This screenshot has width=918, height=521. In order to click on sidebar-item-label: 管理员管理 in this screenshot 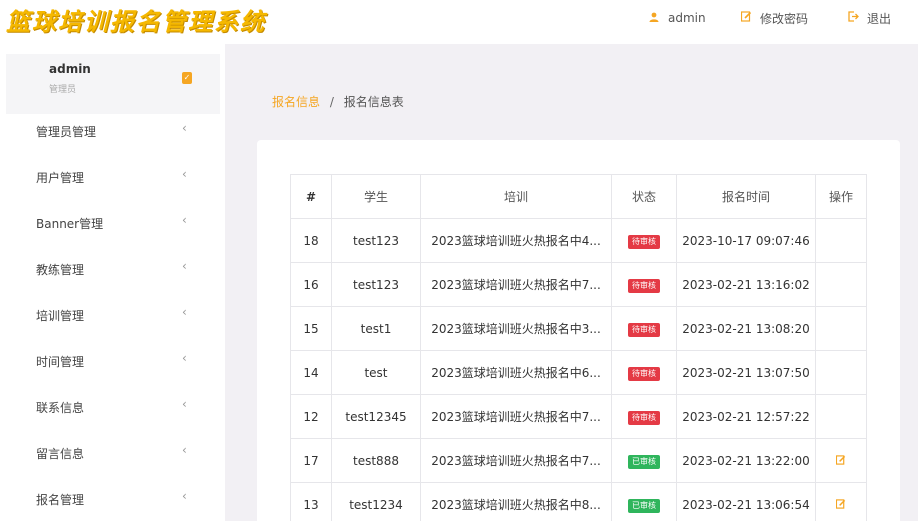, I will do `click(66, 132)`.